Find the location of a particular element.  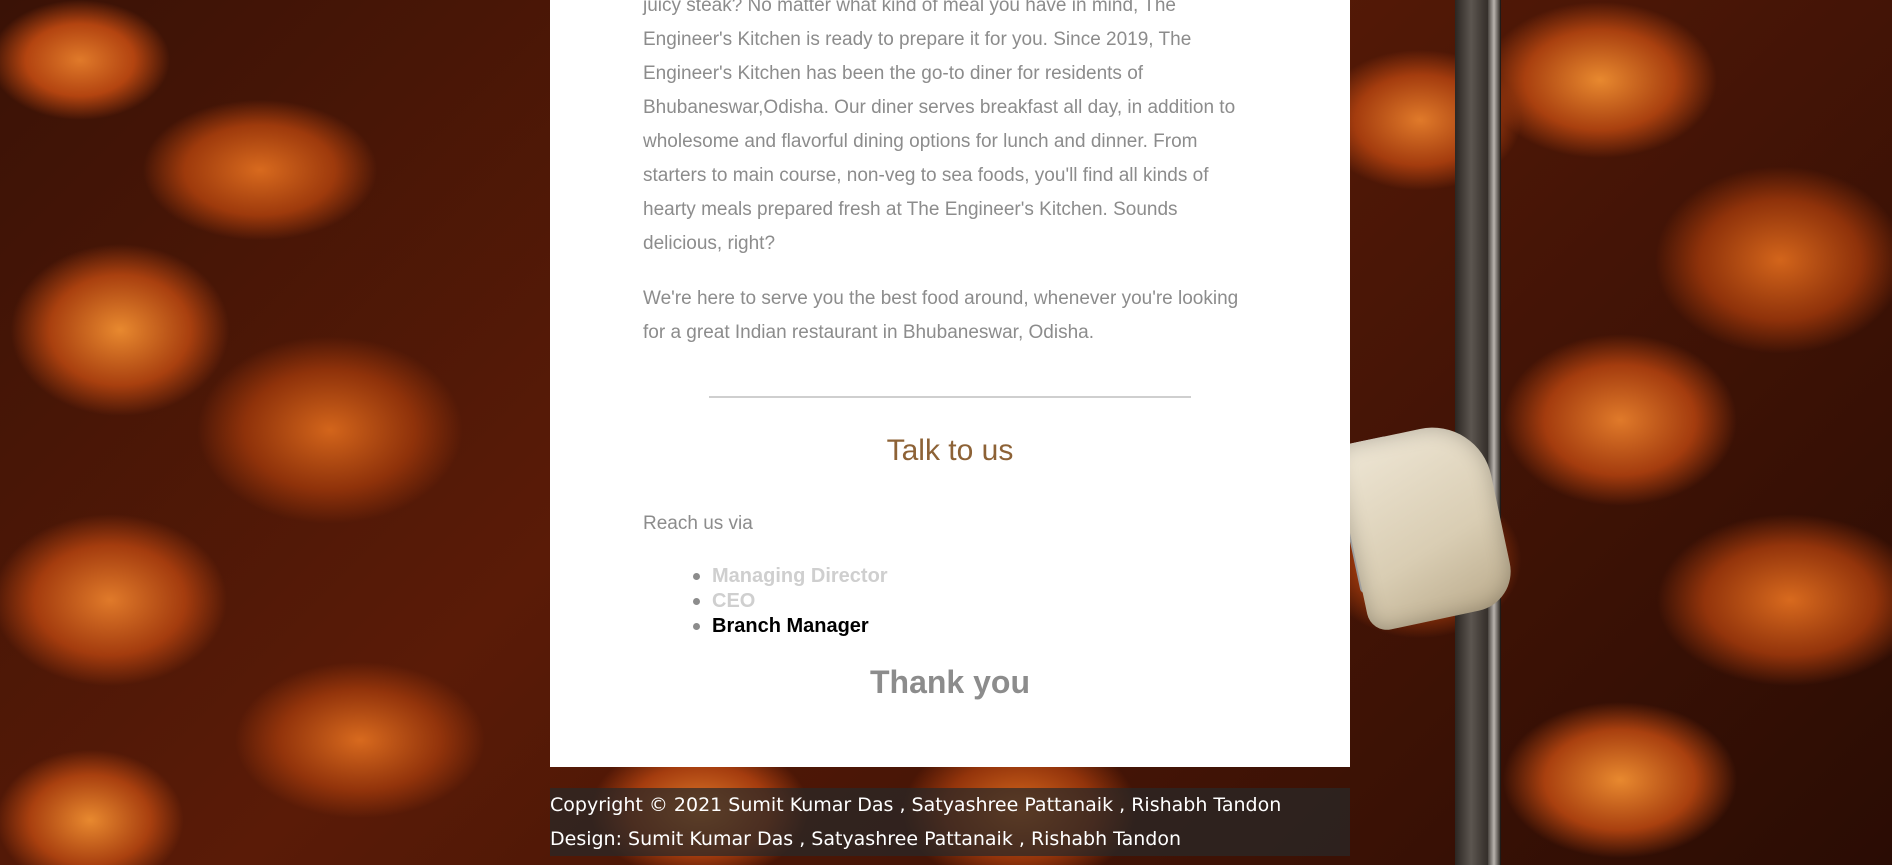

contact-options-list: Managing Director CEO Branch Manager is located at coordinates (790, 601).